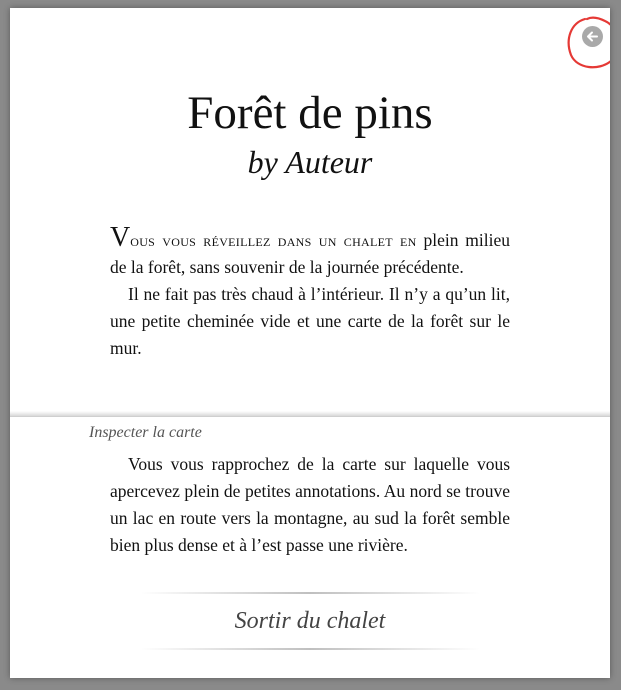 This screenshot has height=690, width=621. Describe the element at coordinates (310, 414) in the screenshot. I see `section-divider` at that location.